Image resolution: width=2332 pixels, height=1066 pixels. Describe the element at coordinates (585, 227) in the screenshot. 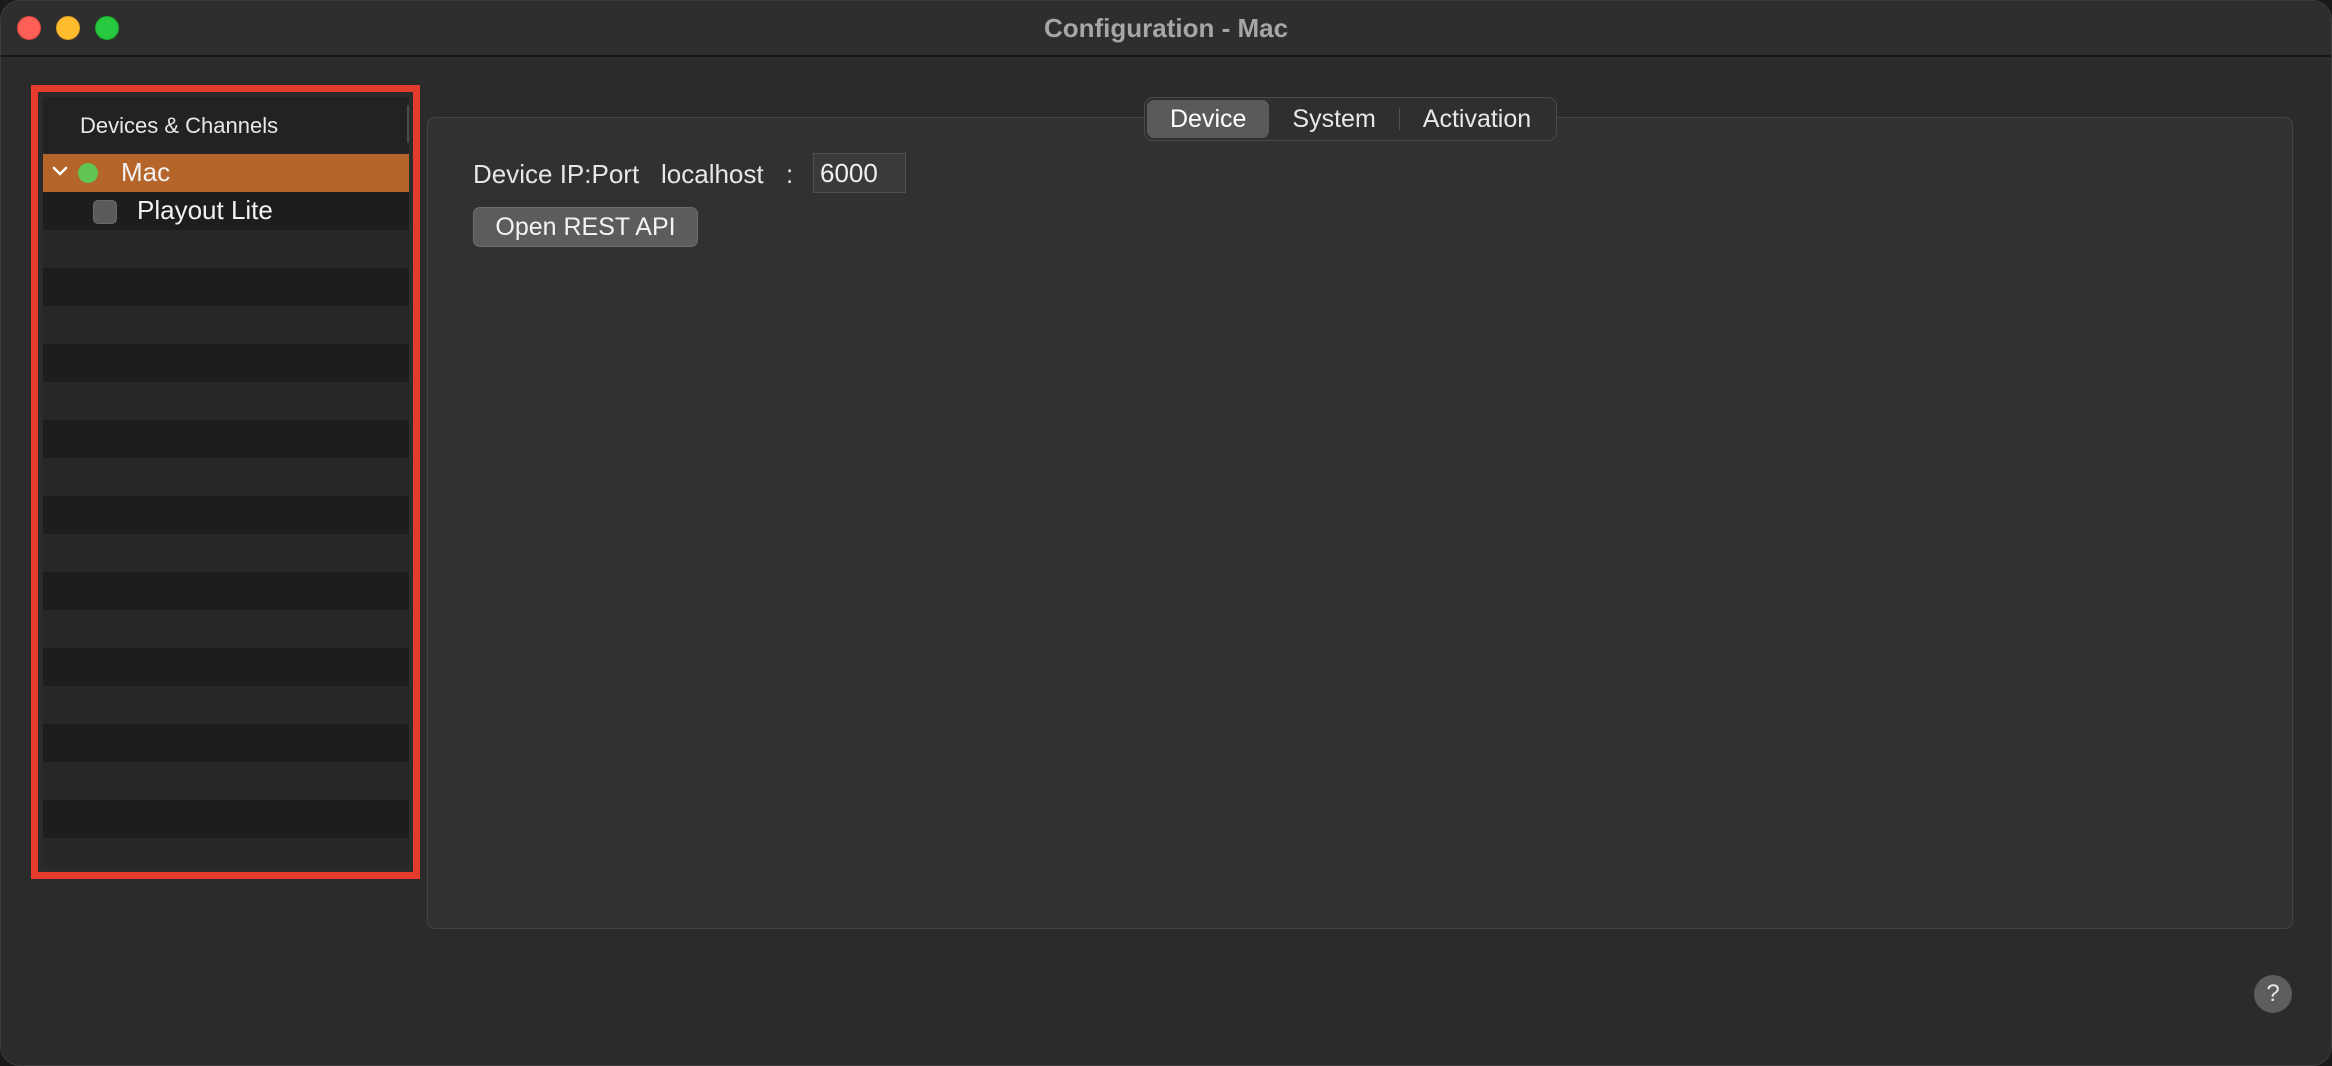

I see `open-rest-api-button: Open REST API` at that location.